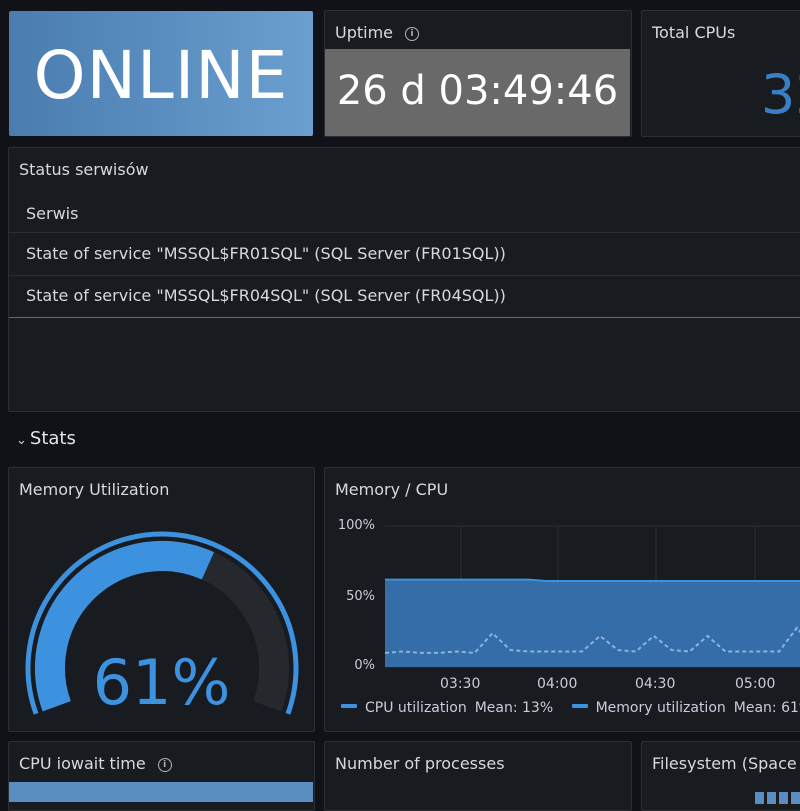 The width and height of the screenshot is (800, 811). I want to click on uptime-value-box: 26 d 03:49:46, so click(477, 92).